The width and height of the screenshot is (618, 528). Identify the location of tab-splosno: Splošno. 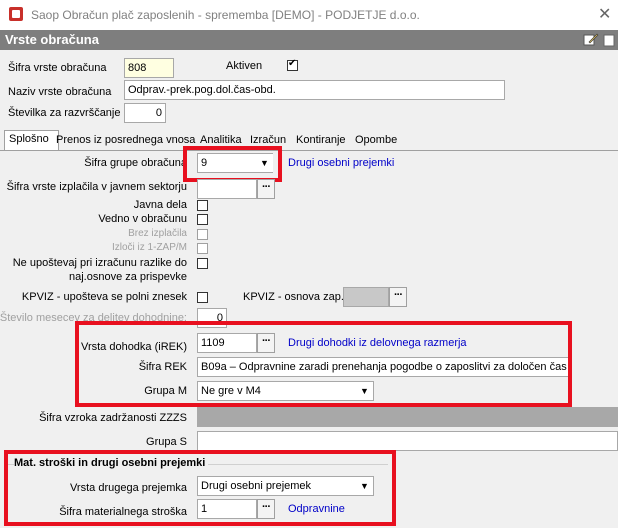
(31, 140).